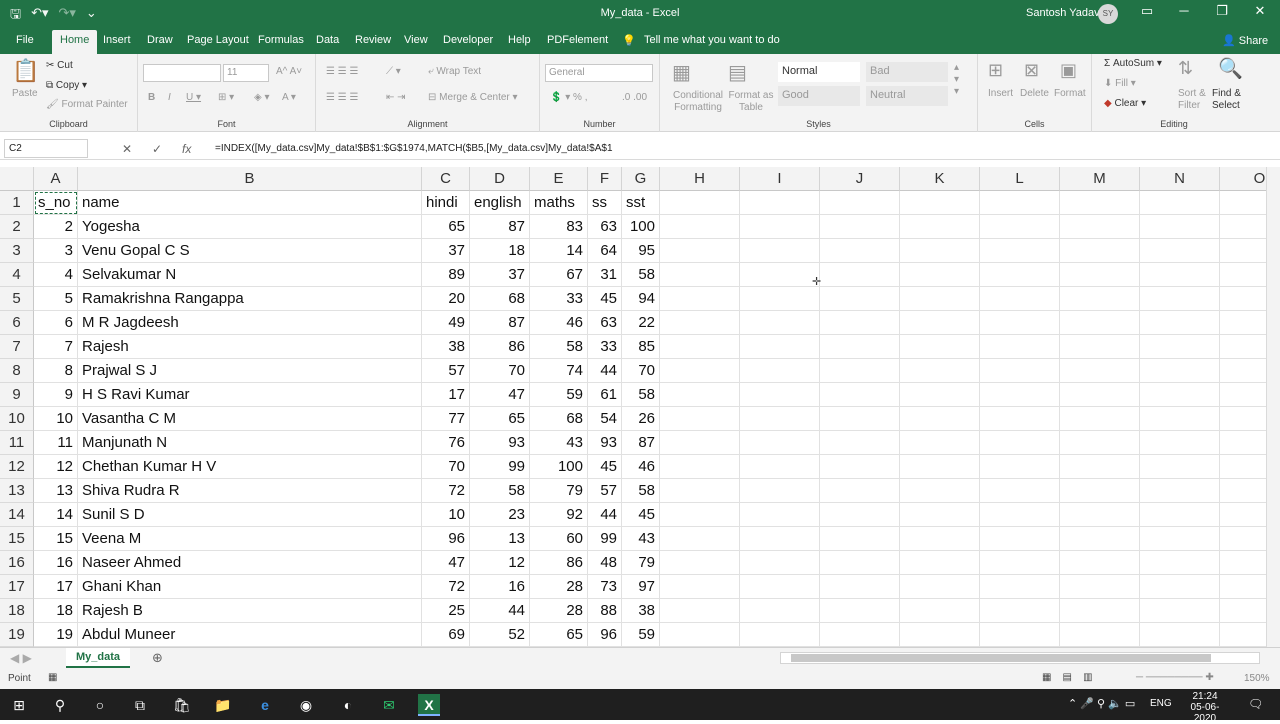 Image resolution: width=1280 pixels, height=724 pixels. What do you see at coordinates (907, 72) in the screenshot?
I see `style-bad: Bad` at bounding box center [907, 72].